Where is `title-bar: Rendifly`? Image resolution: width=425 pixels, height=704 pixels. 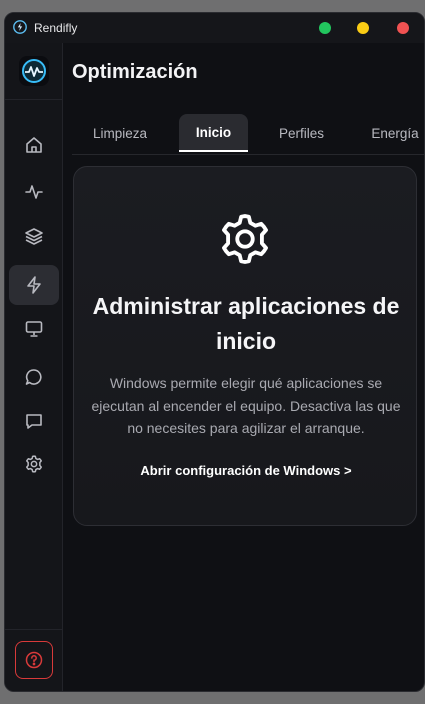 title-bar: Rendifly is located at coordinates (214, 28).